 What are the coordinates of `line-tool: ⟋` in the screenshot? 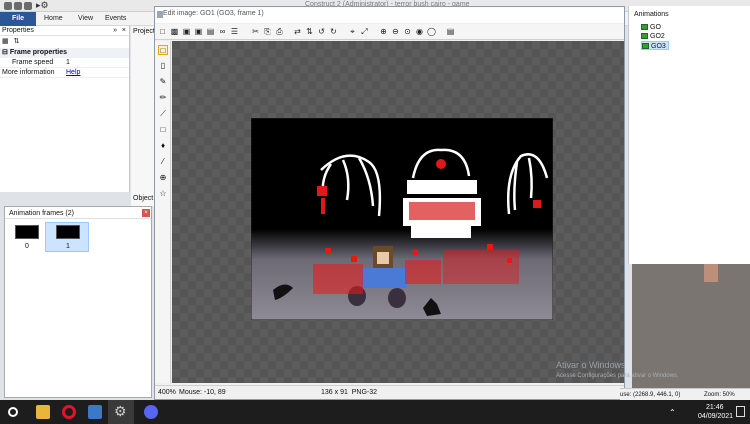 It's located at (163, 114).